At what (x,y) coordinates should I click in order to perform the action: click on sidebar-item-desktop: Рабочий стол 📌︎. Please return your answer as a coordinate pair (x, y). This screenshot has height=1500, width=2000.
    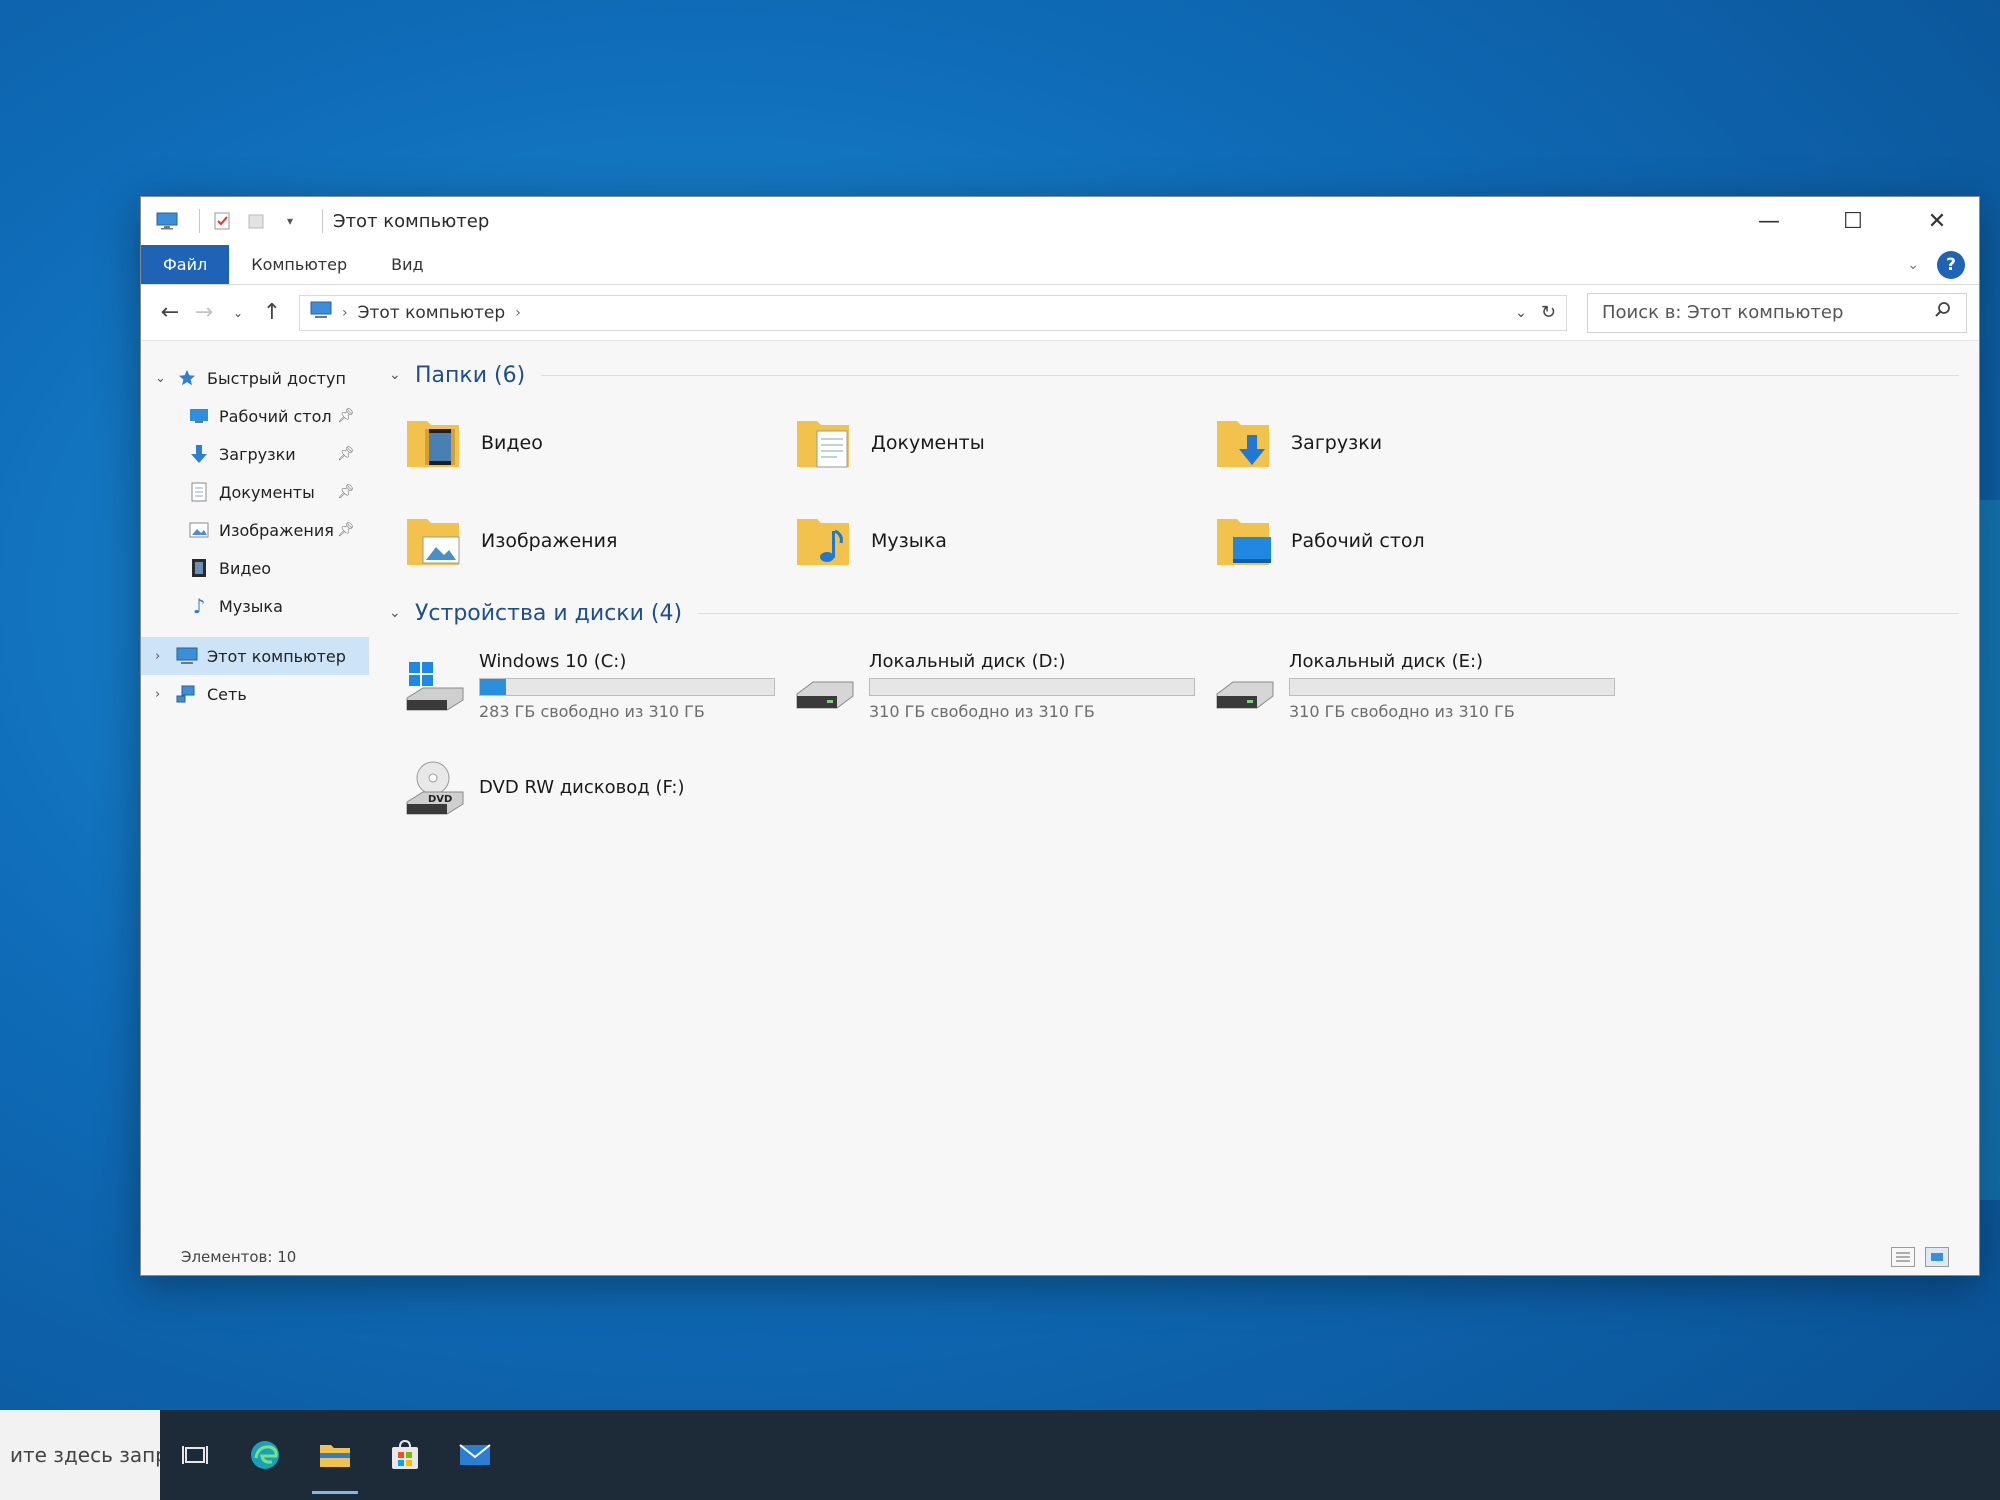
    Looking at the image, I should click on (255, 416).